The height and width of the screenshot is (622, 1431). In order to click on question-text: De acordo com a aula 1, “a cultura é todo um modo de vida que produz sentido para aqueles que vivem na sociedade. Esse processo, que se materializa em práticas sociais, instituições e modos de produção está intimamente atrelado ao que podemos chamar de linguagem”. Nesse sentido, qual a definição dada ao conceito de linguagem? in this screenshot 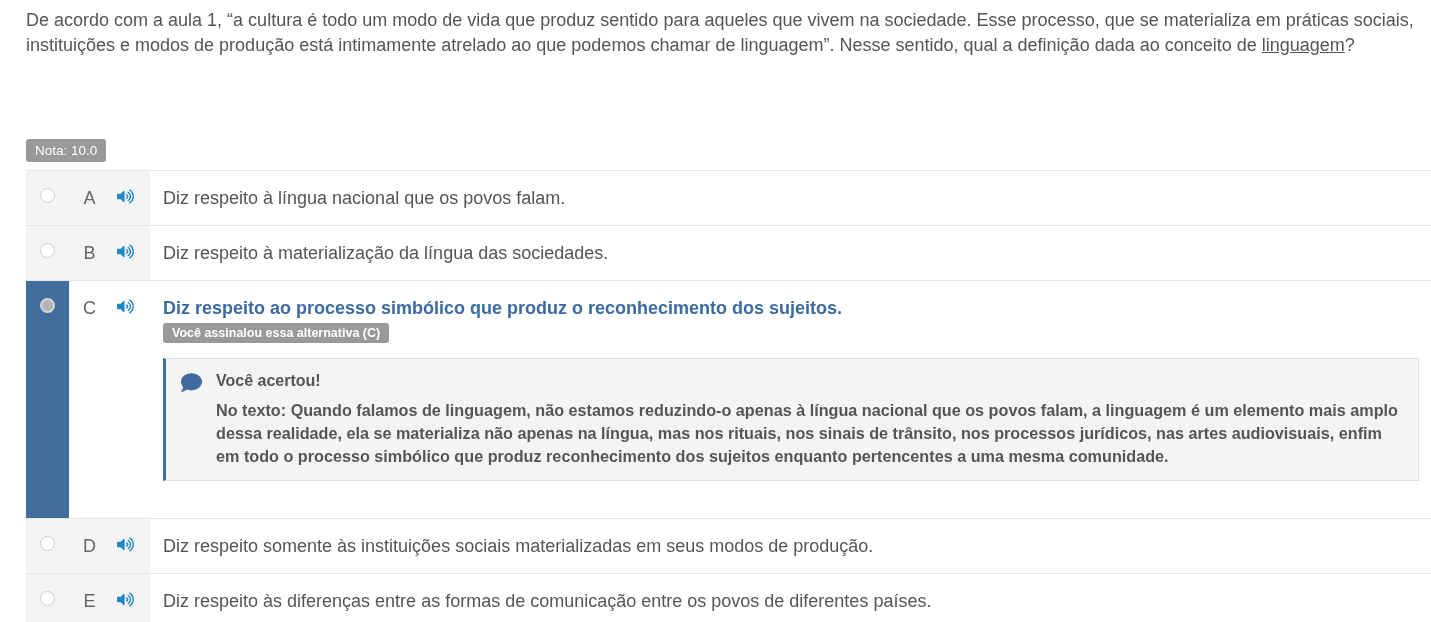, I will do `click(720, 33)`.